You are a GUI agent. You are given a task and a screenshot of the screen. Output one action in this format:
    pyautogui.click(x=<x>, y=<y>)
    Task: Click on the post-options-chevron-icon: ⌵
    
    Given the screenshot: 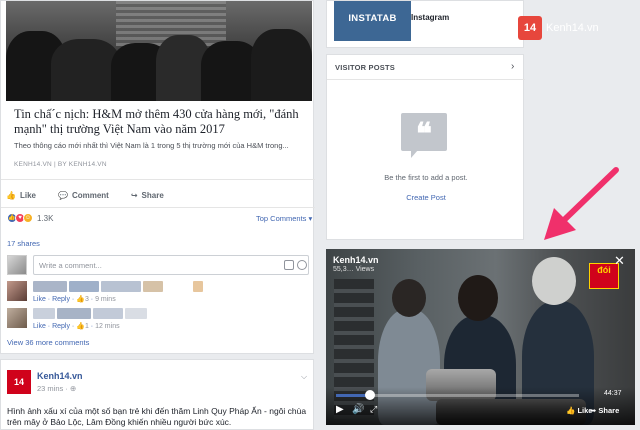 What is the action you would take?
    pyautogui.click(x=304, y=377)
    